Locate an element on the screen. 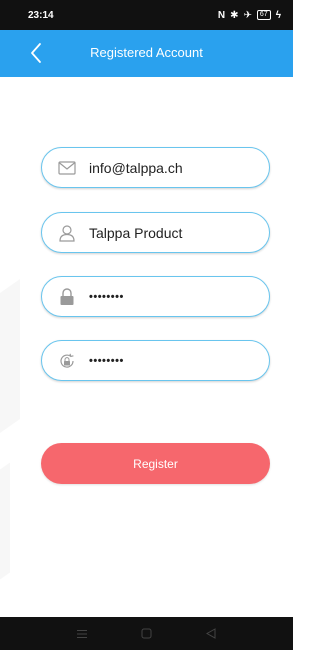 Image resolution: width=320 pixels, height=650 pixels. email-field: info@talppa.ch is located at coordinates (155, 167).